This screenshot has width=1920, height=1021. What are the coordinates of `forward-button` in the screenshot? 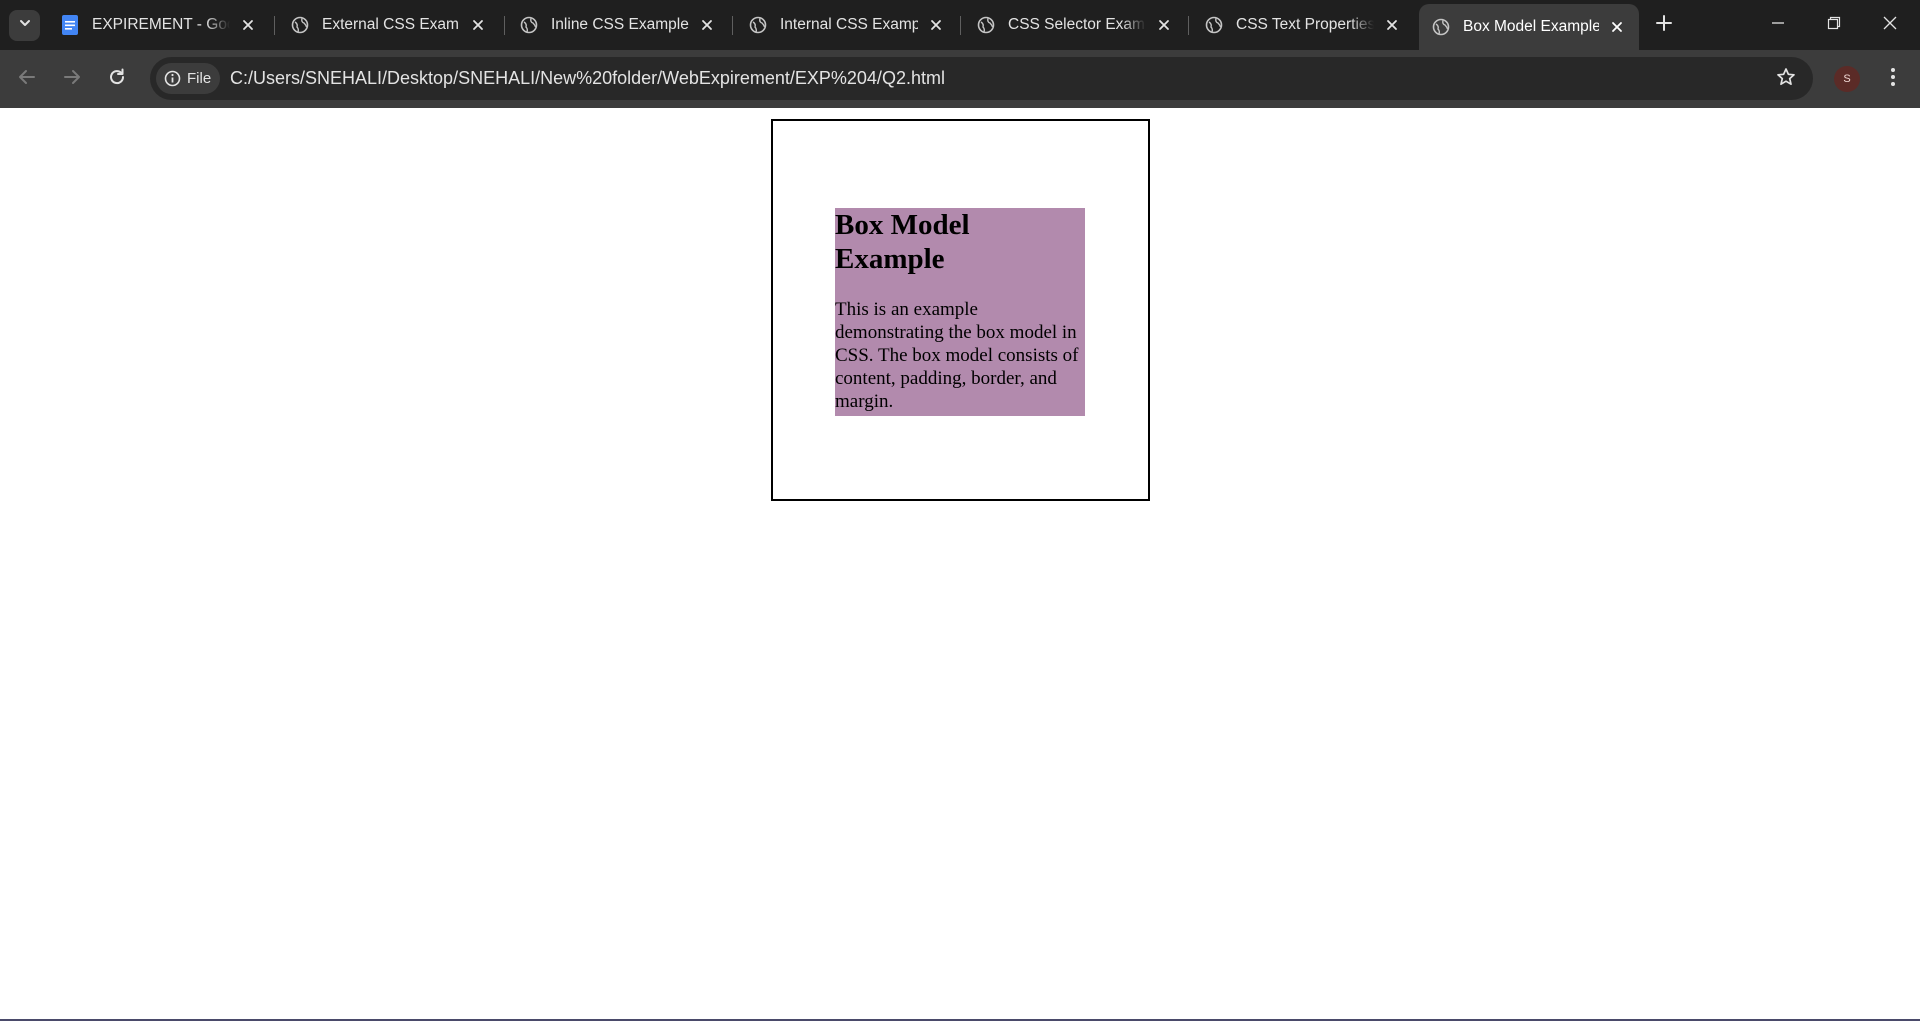 It's located at (72, 79).